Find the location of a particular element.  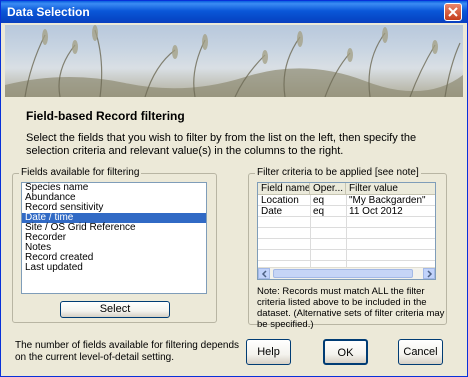

table-row: Date eq 11 Oct 2012 is located at coordinates (346, 212).